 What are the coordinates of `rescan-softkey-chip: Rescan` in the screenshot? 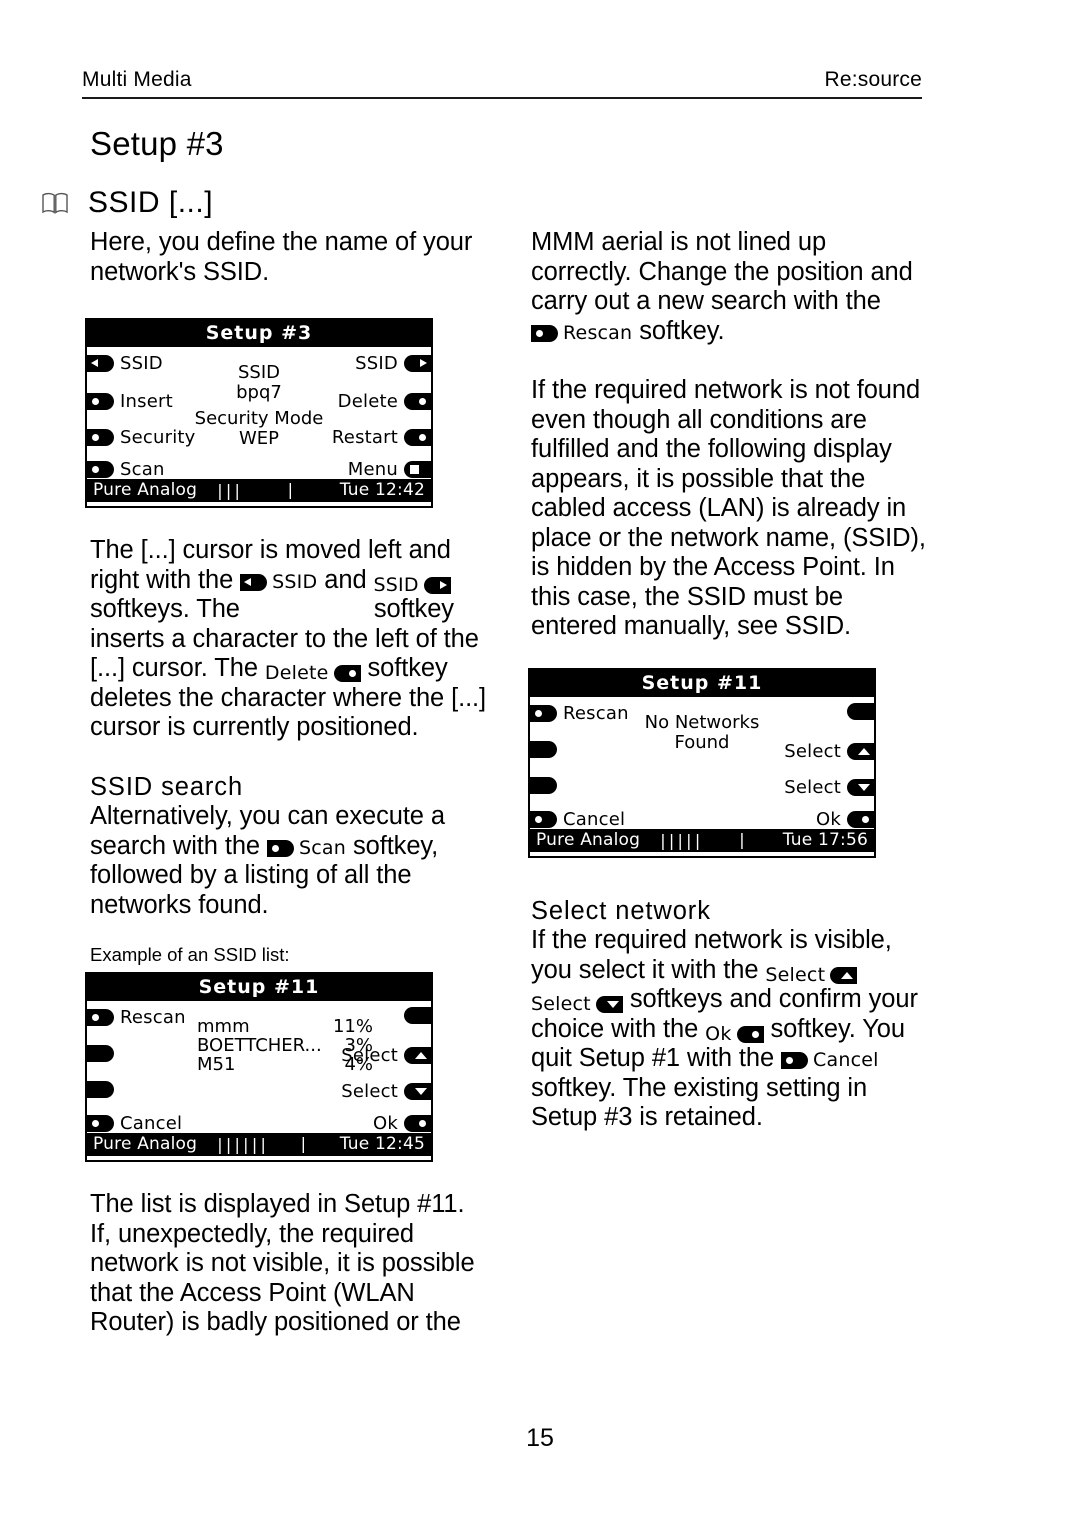 It's located at (582, 332).